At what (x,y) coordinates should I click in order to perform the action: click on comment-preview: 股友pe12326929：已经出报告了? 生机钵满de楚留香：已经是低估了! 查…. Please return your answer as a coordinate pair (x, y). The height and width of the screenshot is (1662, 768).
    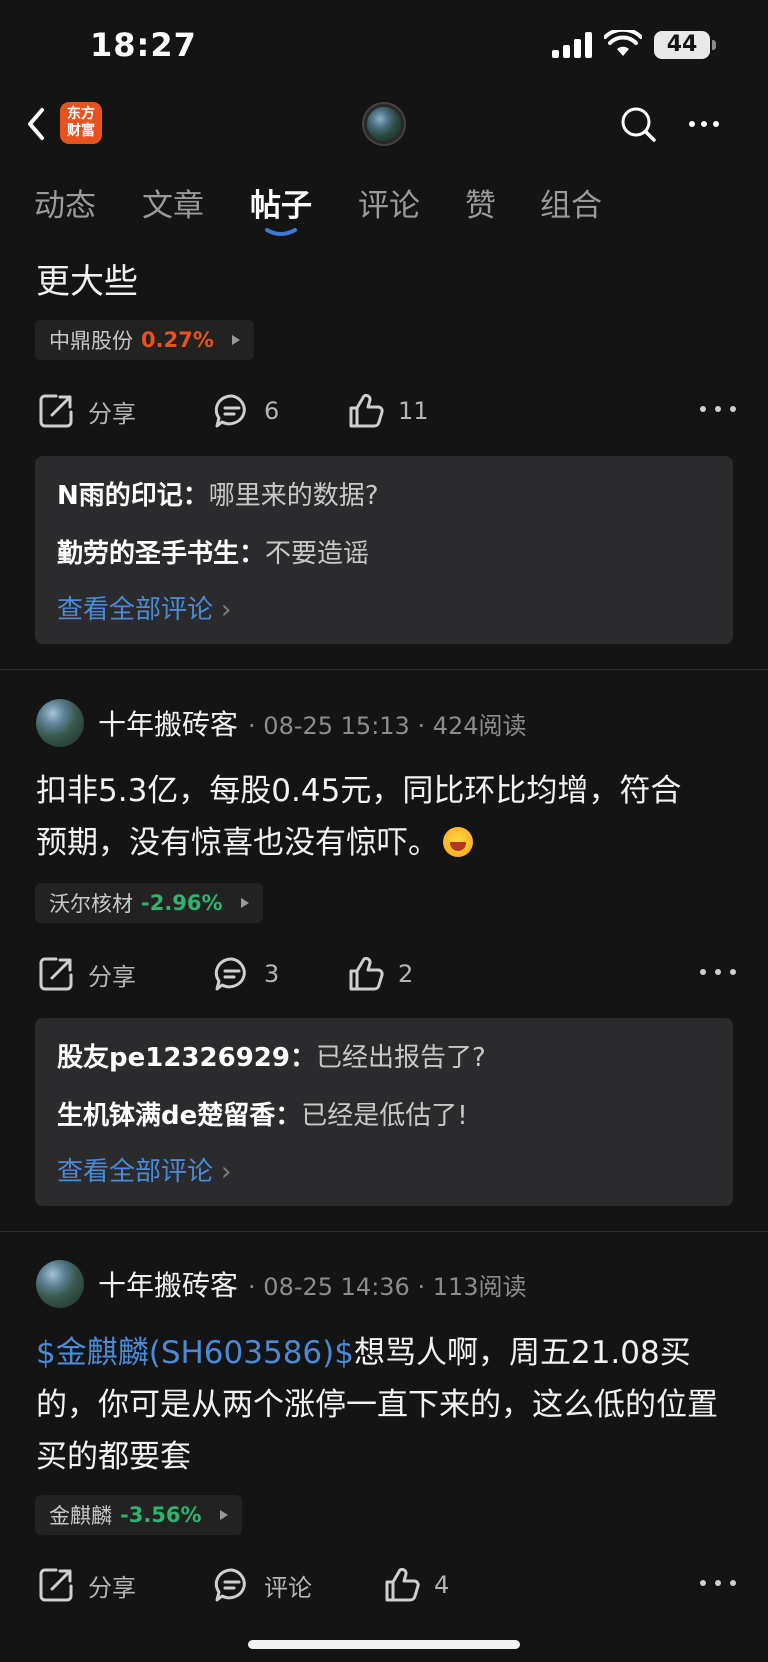
    Looking at the image, I should click on (384, 1112).